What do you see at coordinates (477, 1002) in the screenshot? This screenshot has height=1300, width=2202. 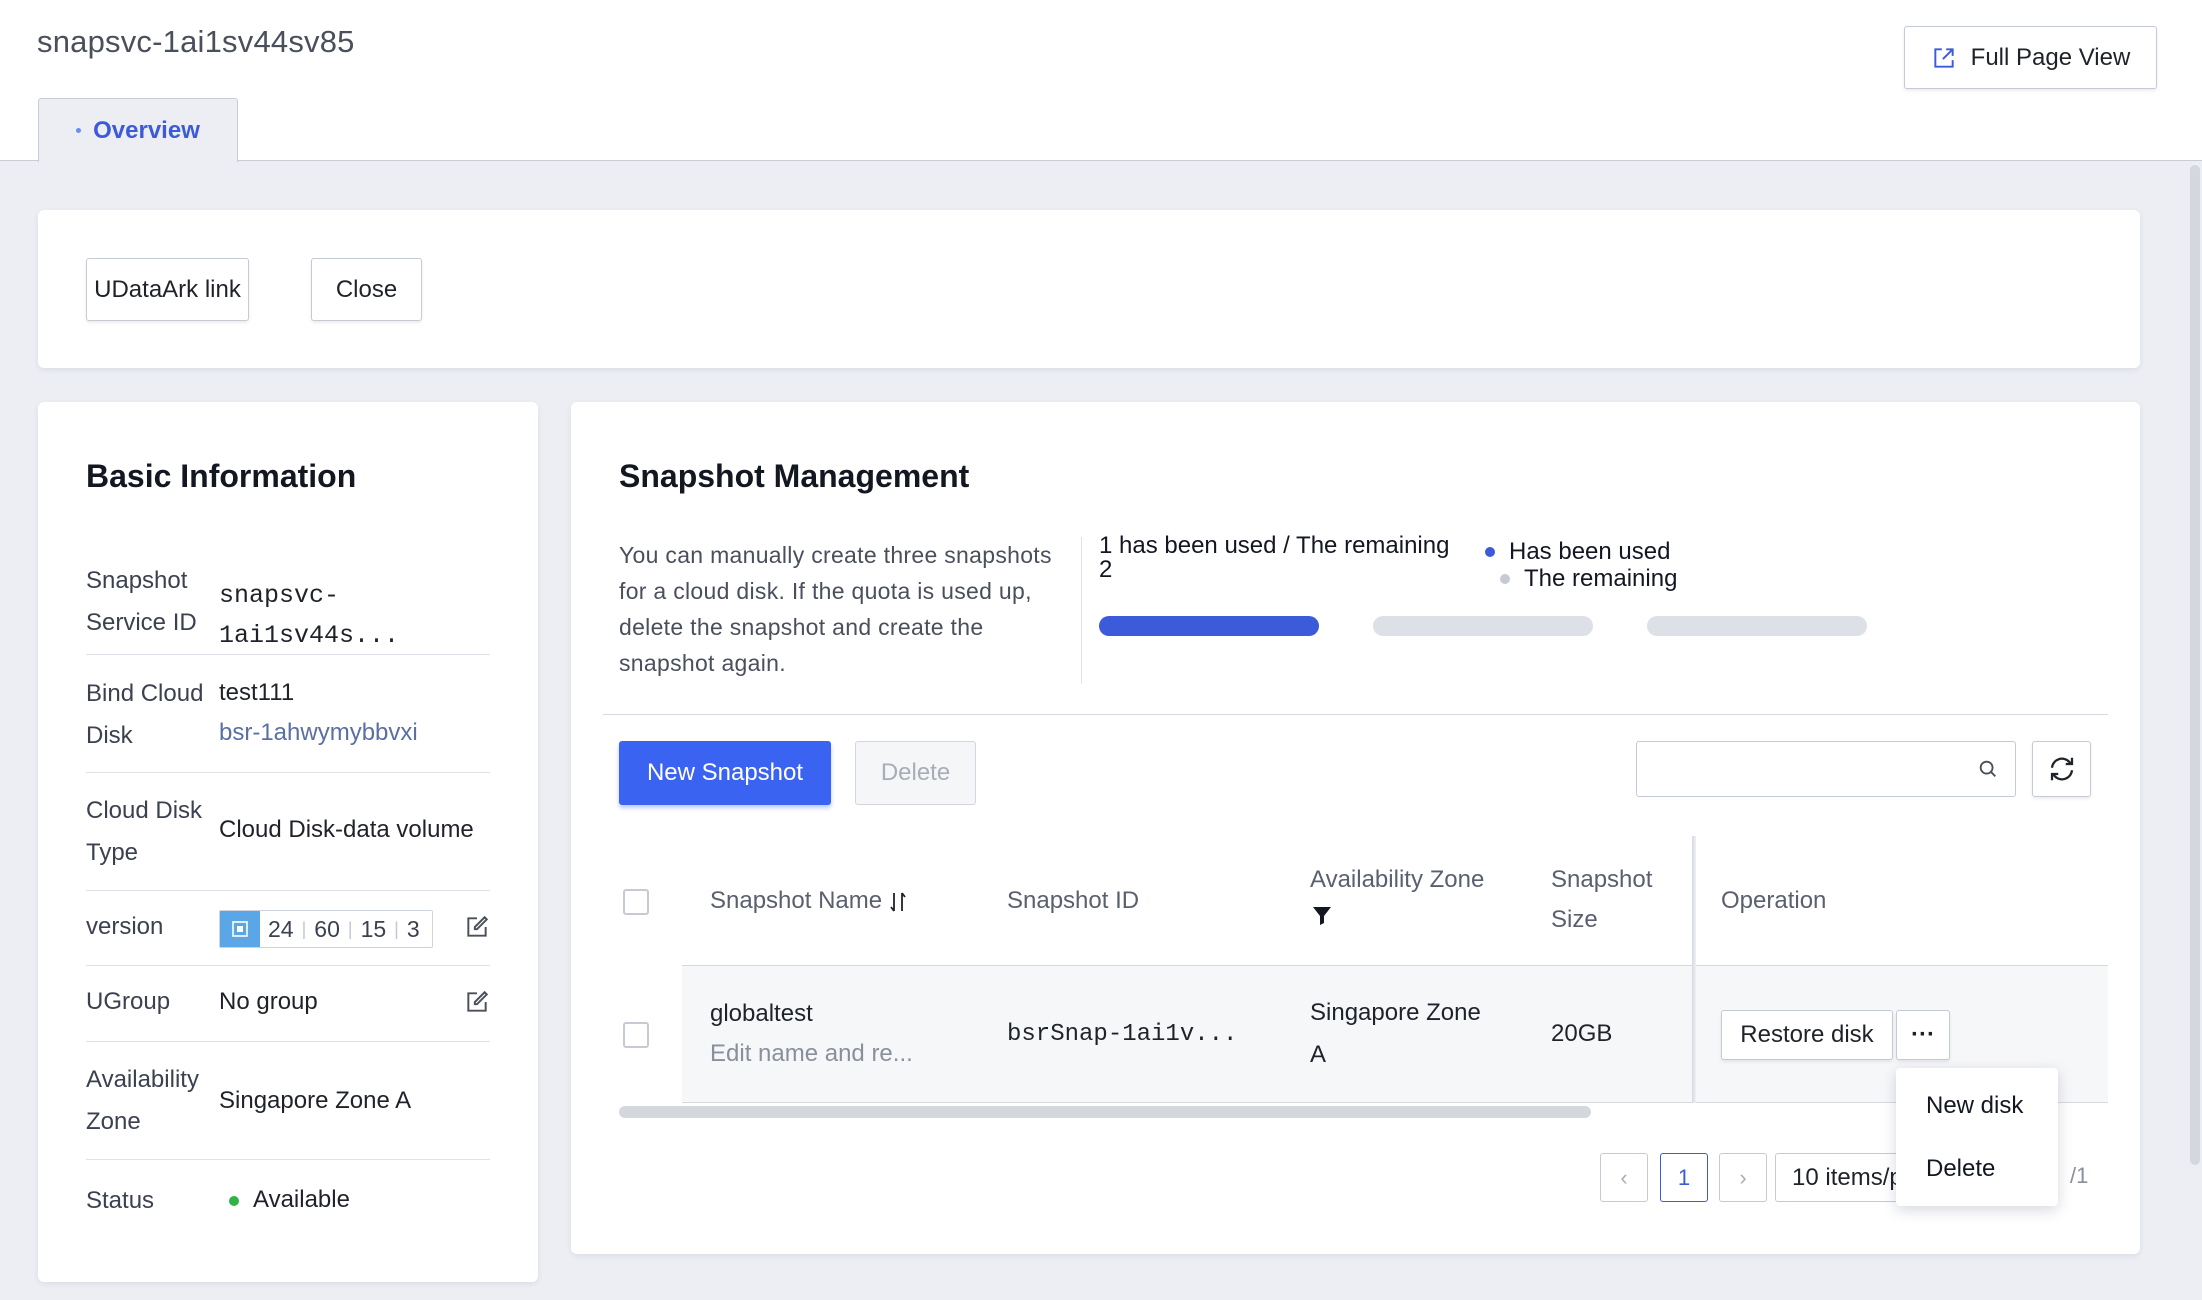 I see `edit-ugroup-icon` at bounding box center [477, 1002].